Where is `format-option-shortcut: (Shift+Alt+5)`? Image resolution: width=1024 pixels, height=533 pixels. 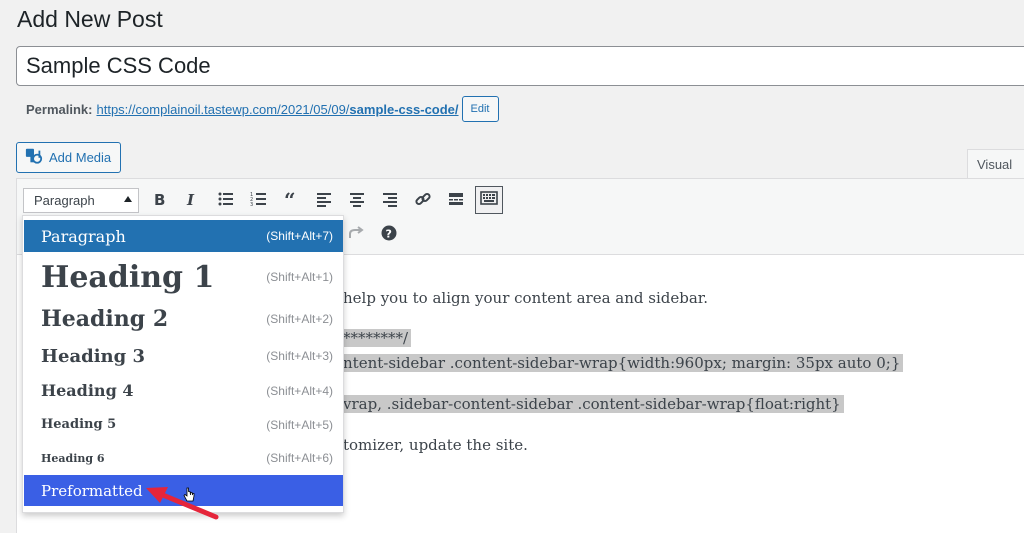 format-option-shortcut: (Shift+Alt+5) is located at coordinates (299, 424).